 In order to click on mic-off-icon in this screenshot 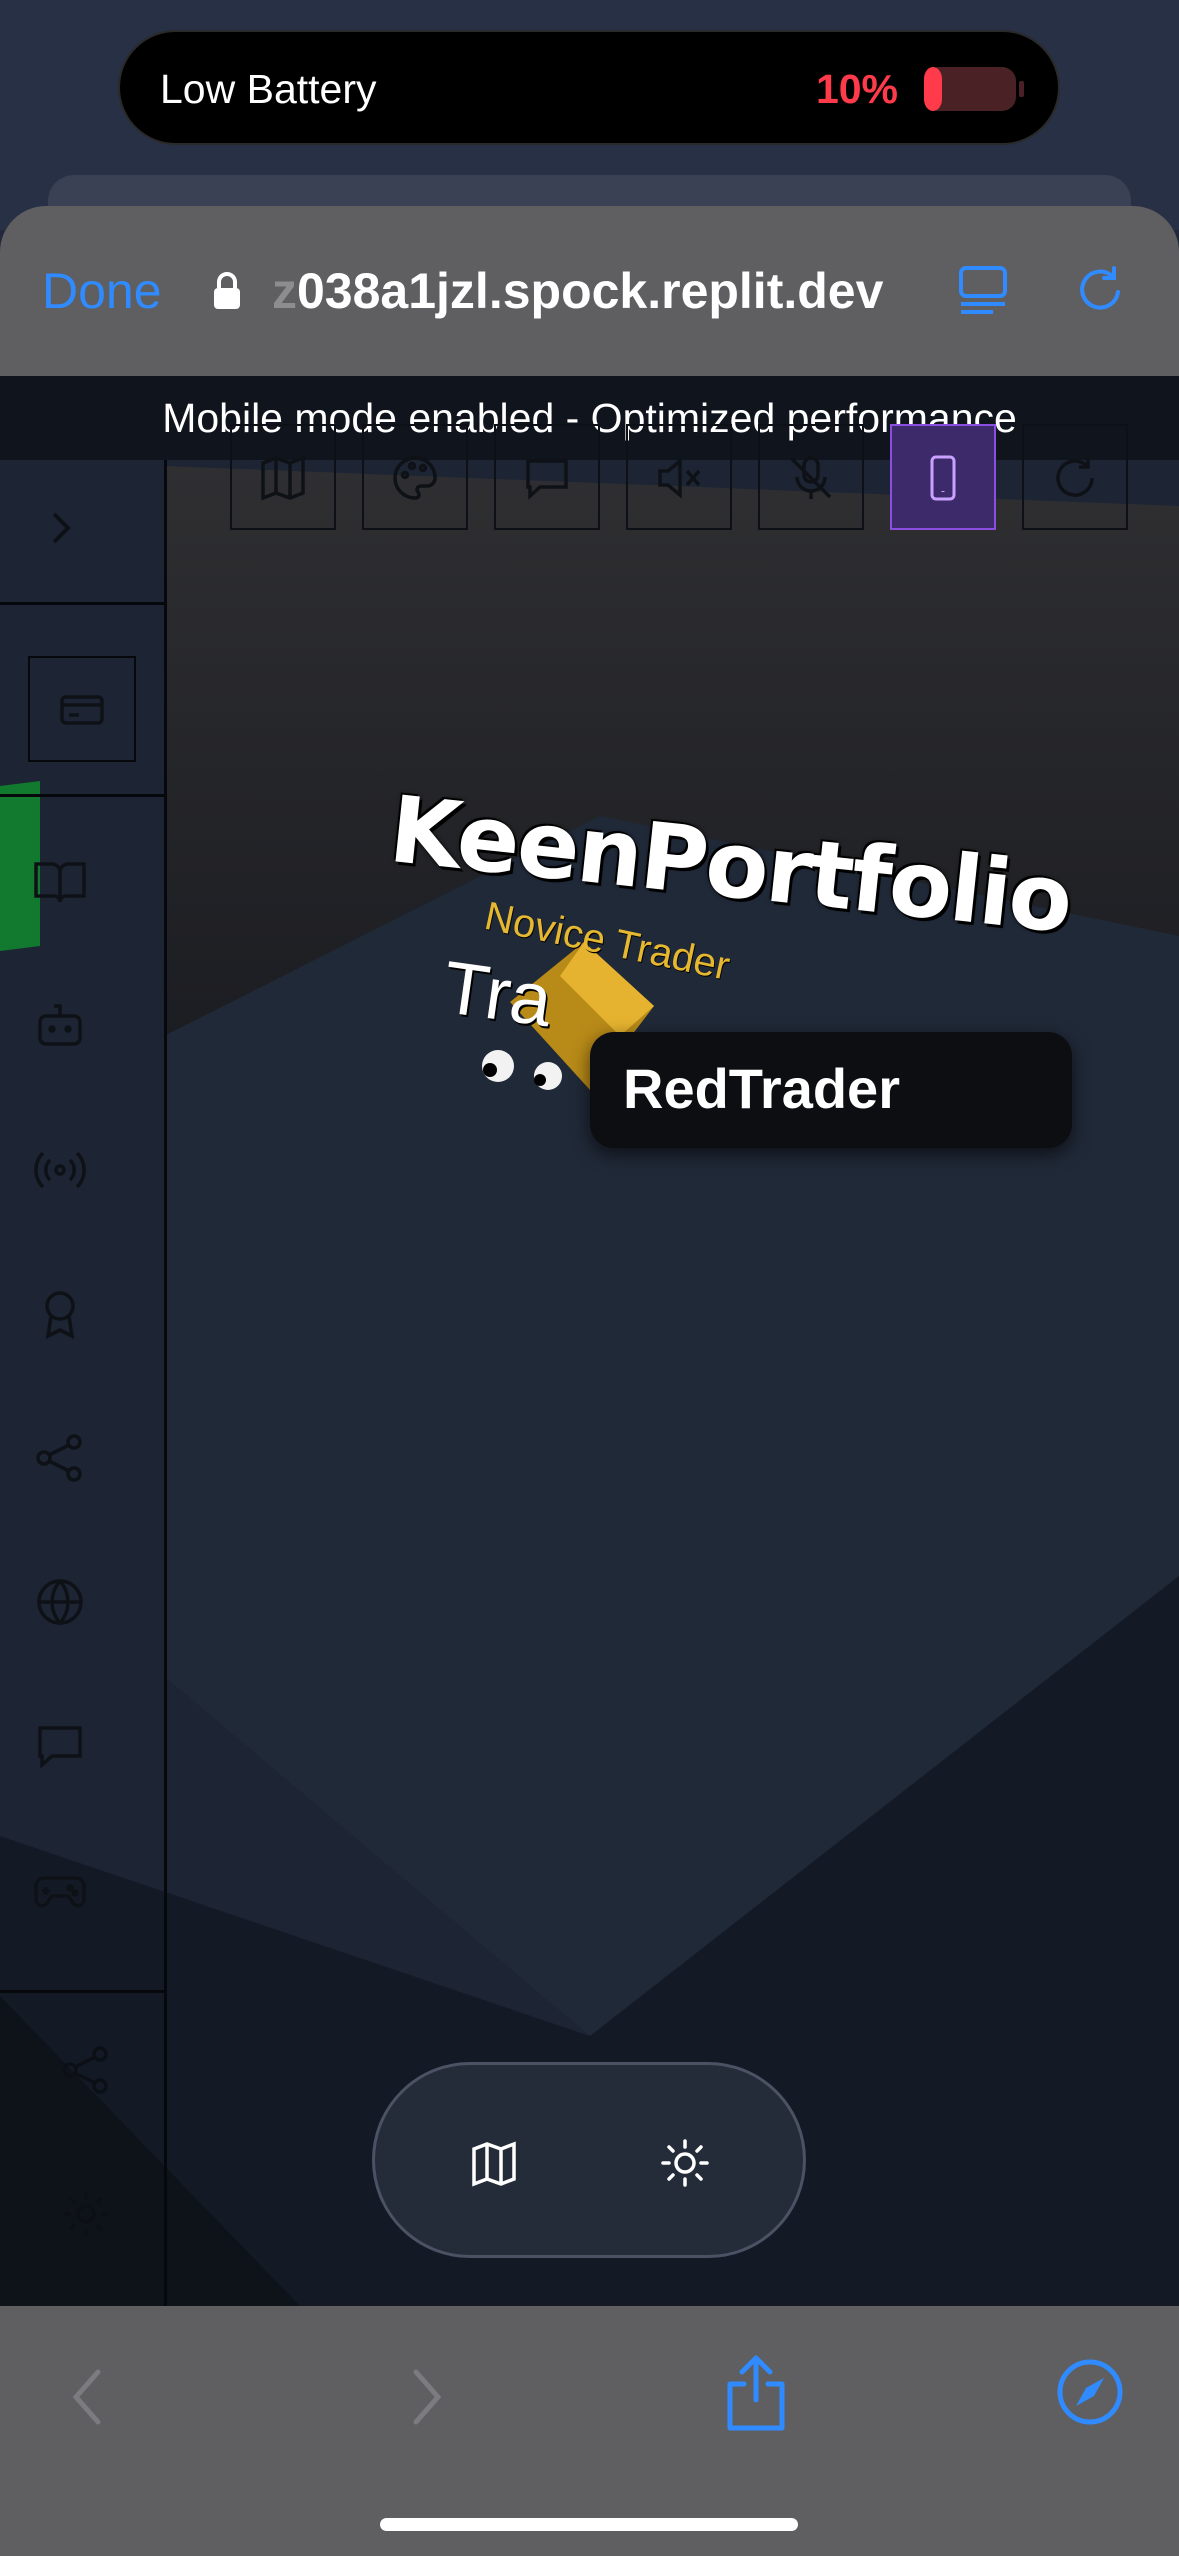, I will do `click(811, 477)`.